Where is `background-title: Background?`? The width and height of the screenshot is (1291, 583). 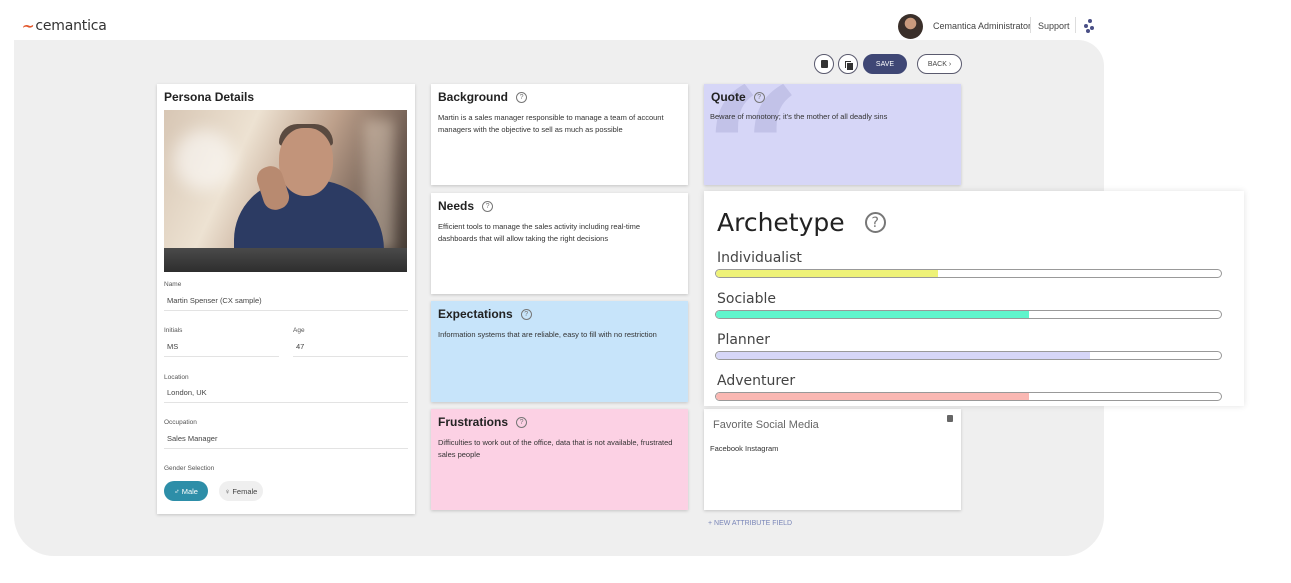 background-title: Background? is located at coordinates (483, 97).